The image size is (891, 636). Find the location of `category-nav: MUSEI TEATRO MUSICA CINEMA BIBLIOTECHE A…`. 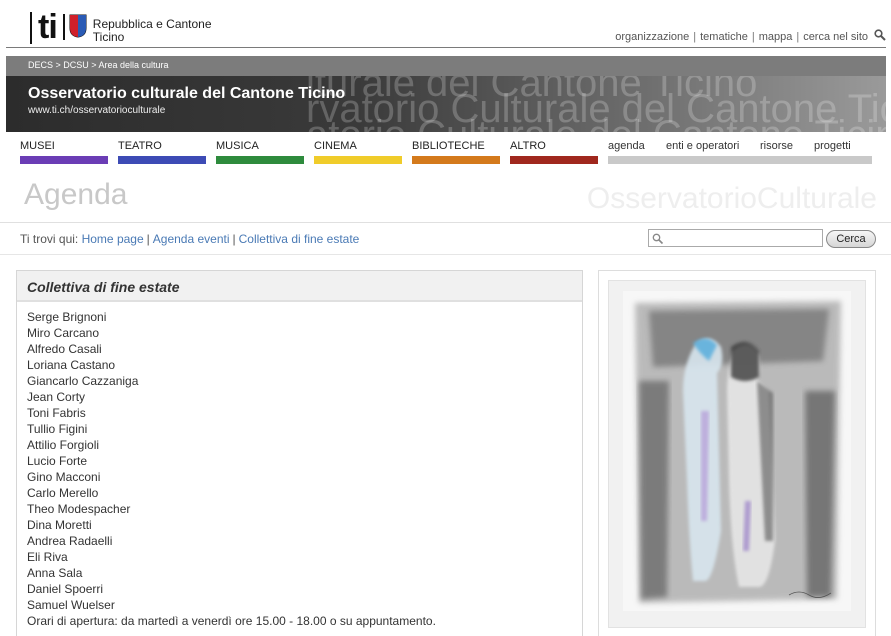

category-nav: MUSEI TEATRO MUSICA CINEMA BIBLIOTECHE A… is located at coordinates (450, 153).